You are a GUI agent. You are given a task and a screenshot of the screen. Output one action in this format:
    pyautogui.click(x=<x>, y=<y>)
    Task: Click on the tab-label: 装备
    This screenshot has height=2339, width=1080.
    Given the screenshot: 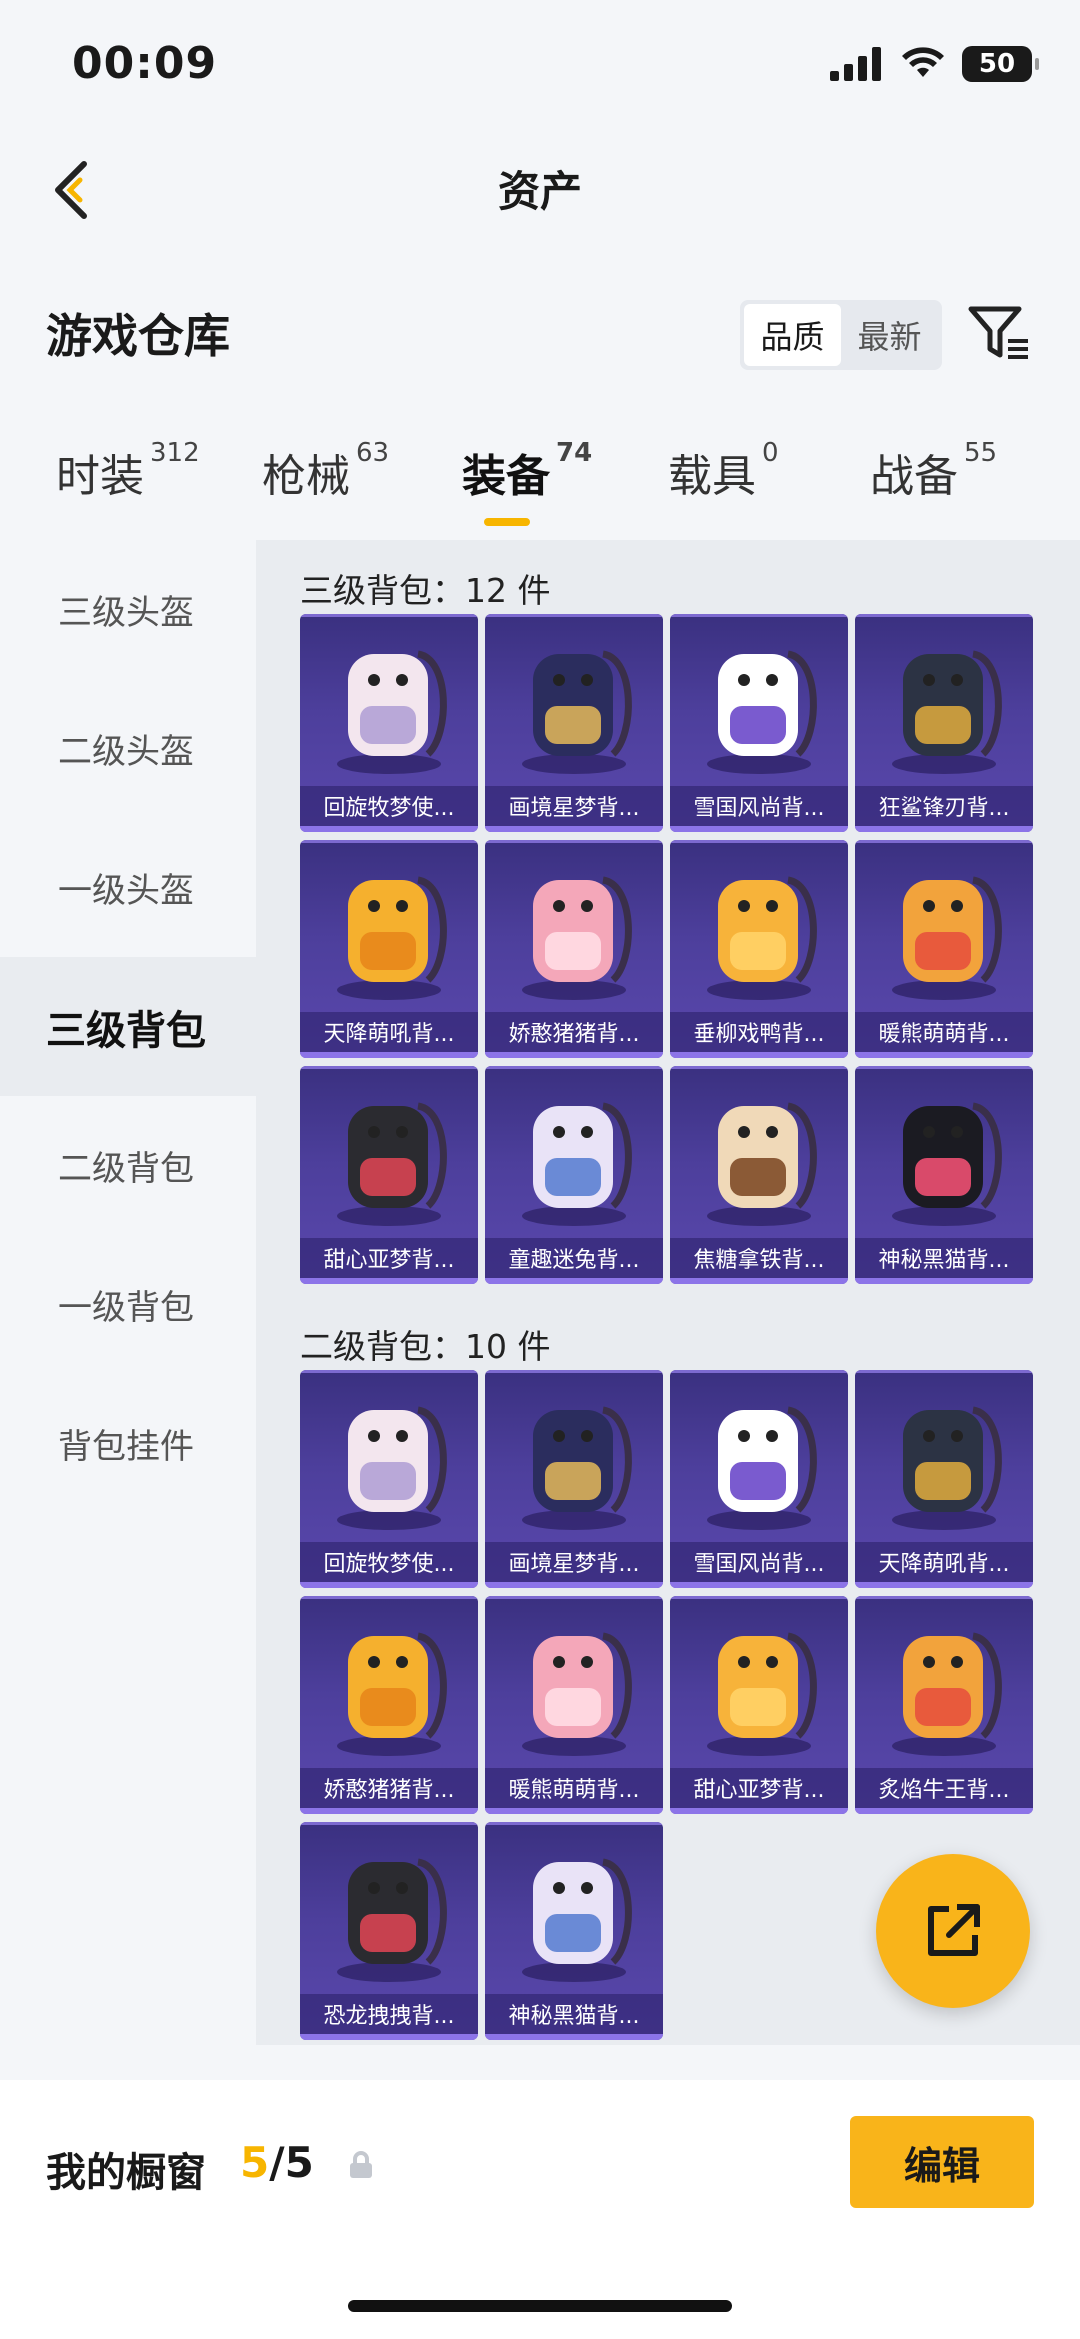 What is the action you would take?
    pyautogui.click(x=506, y=476)
    